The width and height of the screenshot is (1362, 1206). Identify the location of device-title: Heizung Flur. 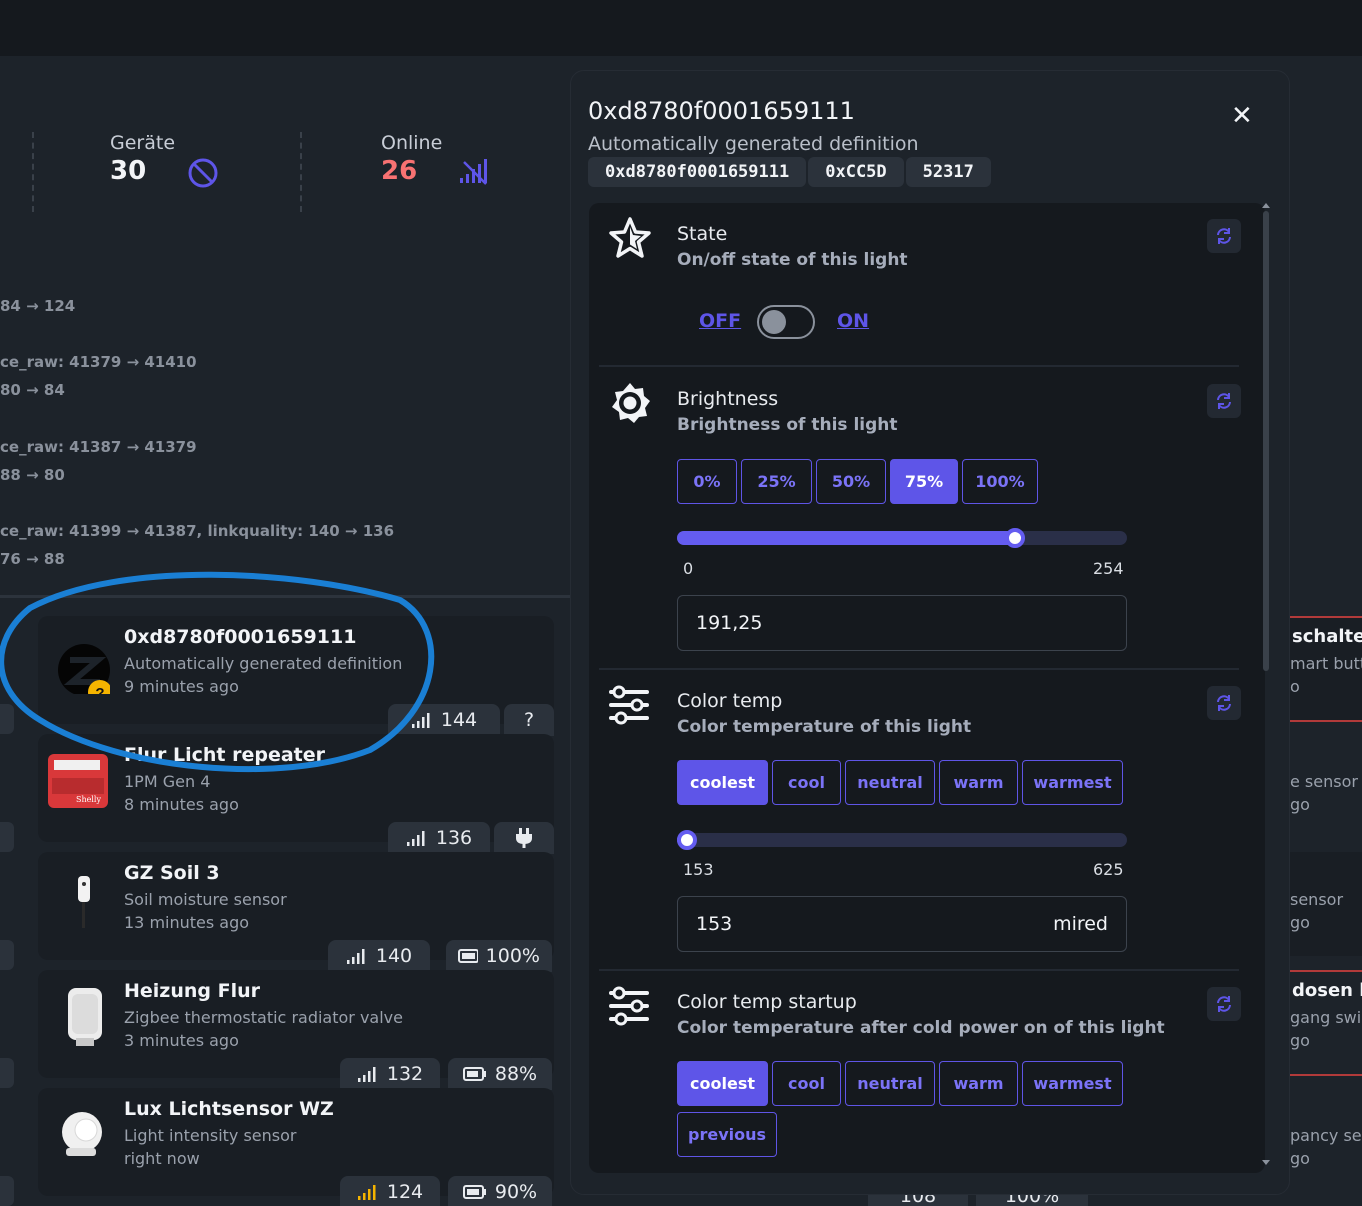
(192, 991).